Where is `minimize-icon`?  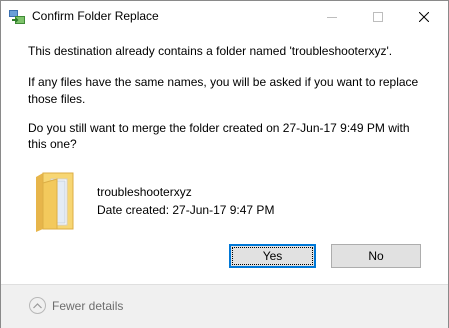 minimize-icon is located at coordinates (332, 17).